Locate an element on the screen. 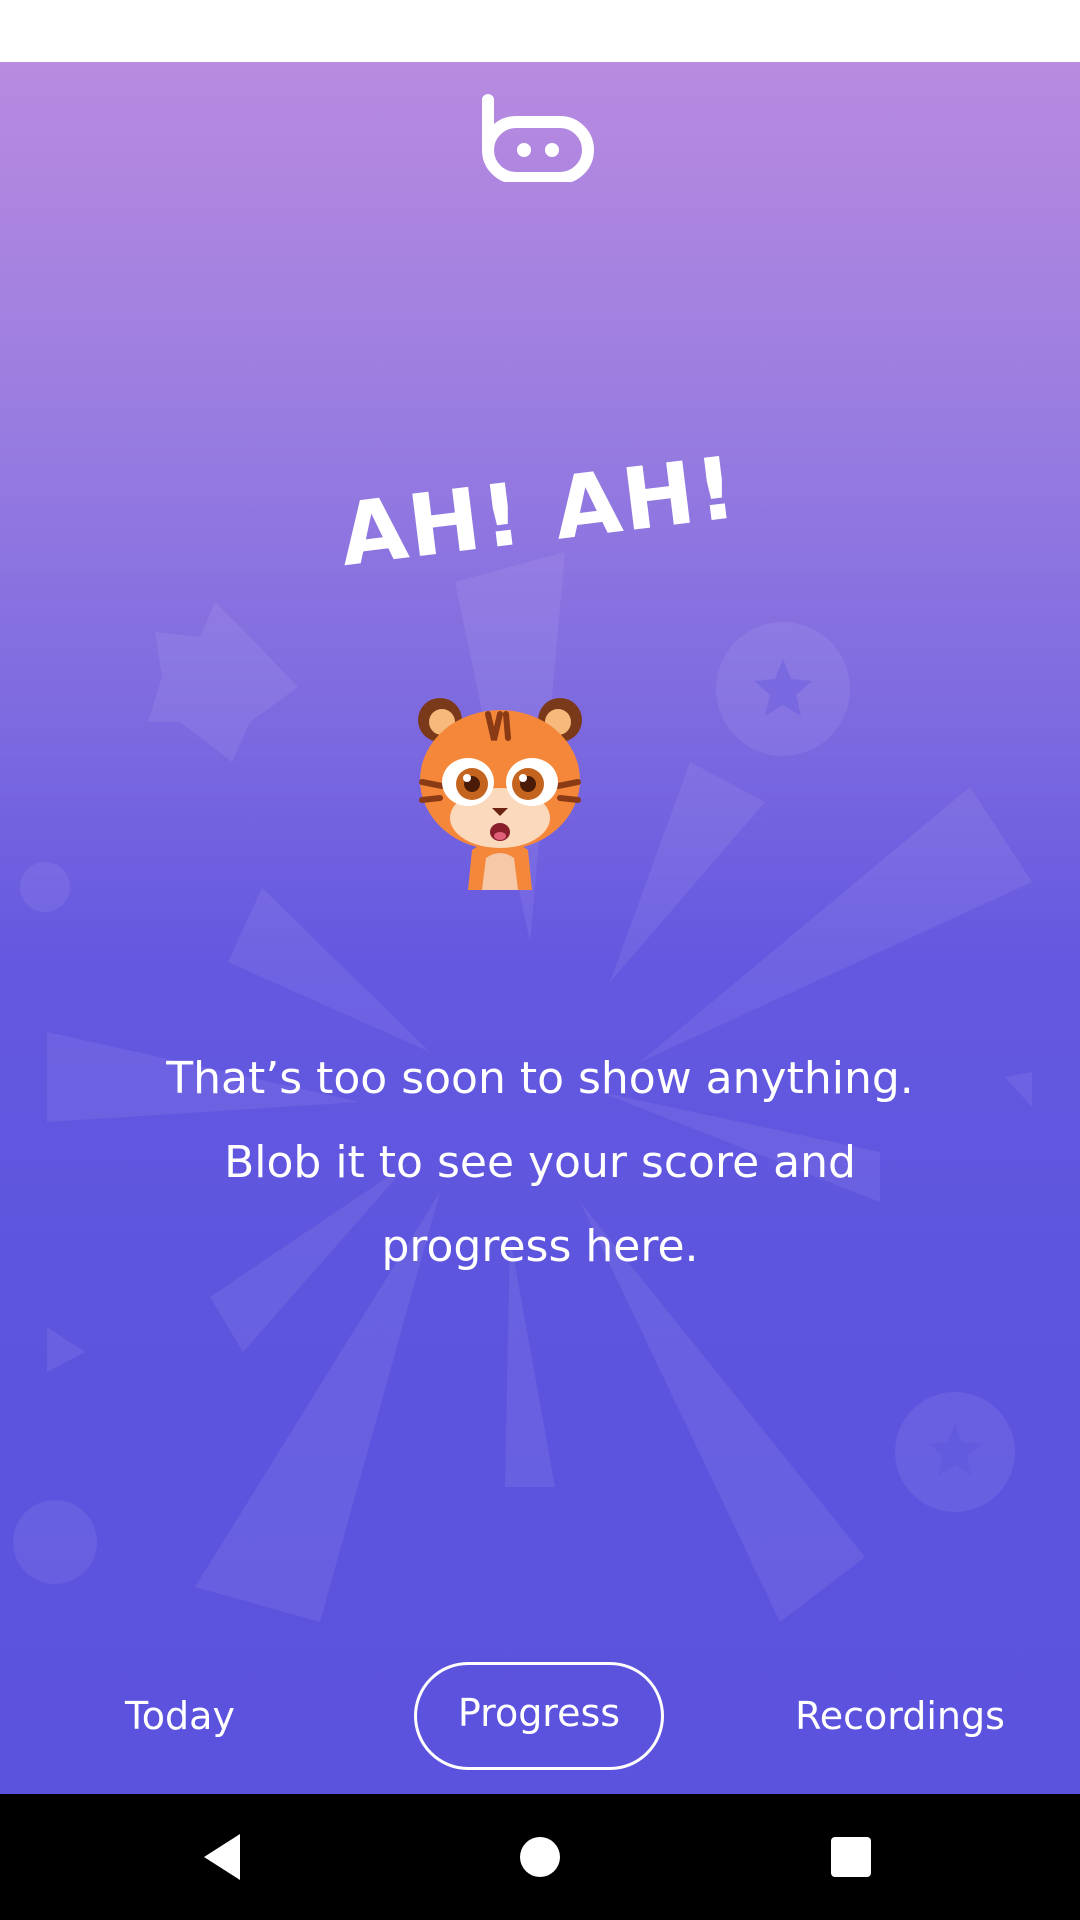 This screenshot has height=1920, width=1080. tab-today: Today is located at coordinates (180, 1716).